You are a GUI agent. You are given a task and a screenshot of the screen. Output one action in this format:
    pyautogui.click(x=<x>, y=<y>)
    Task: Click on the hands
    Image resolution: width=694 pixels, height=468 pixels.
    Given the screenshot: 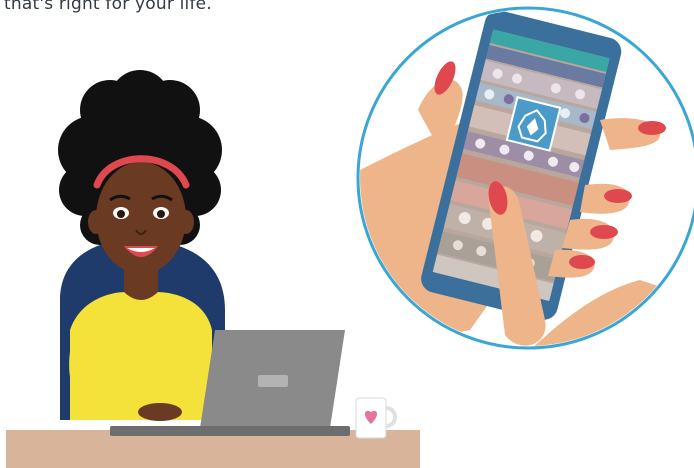 What is the action you would take?
    pyautogui.click(x=160, y=412)
    